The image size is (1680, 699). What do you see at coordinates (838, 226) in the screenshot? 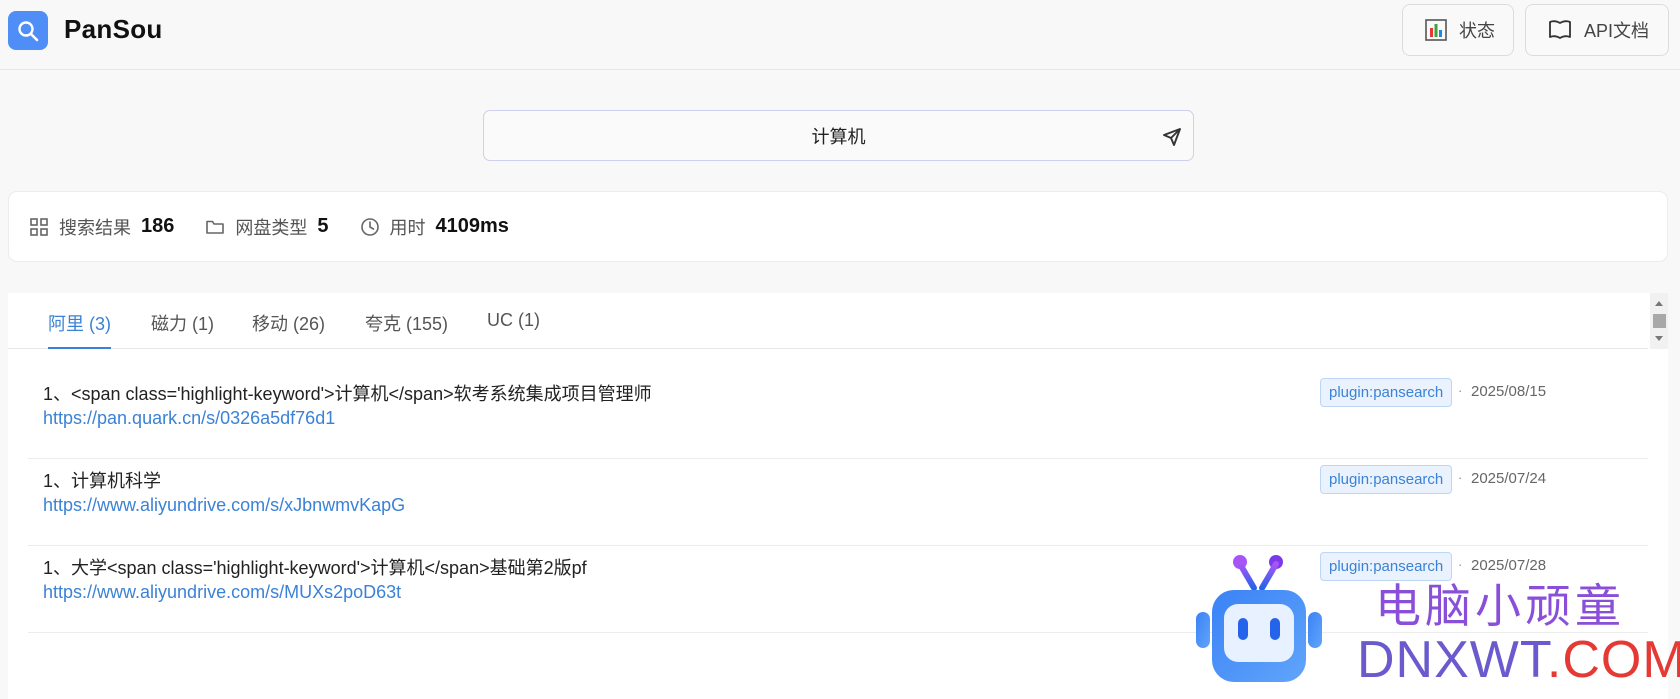
I see `search-stats: 搜索结果 186 网盘类型 5 用时 4109ms` at bounding box center [838, 226].